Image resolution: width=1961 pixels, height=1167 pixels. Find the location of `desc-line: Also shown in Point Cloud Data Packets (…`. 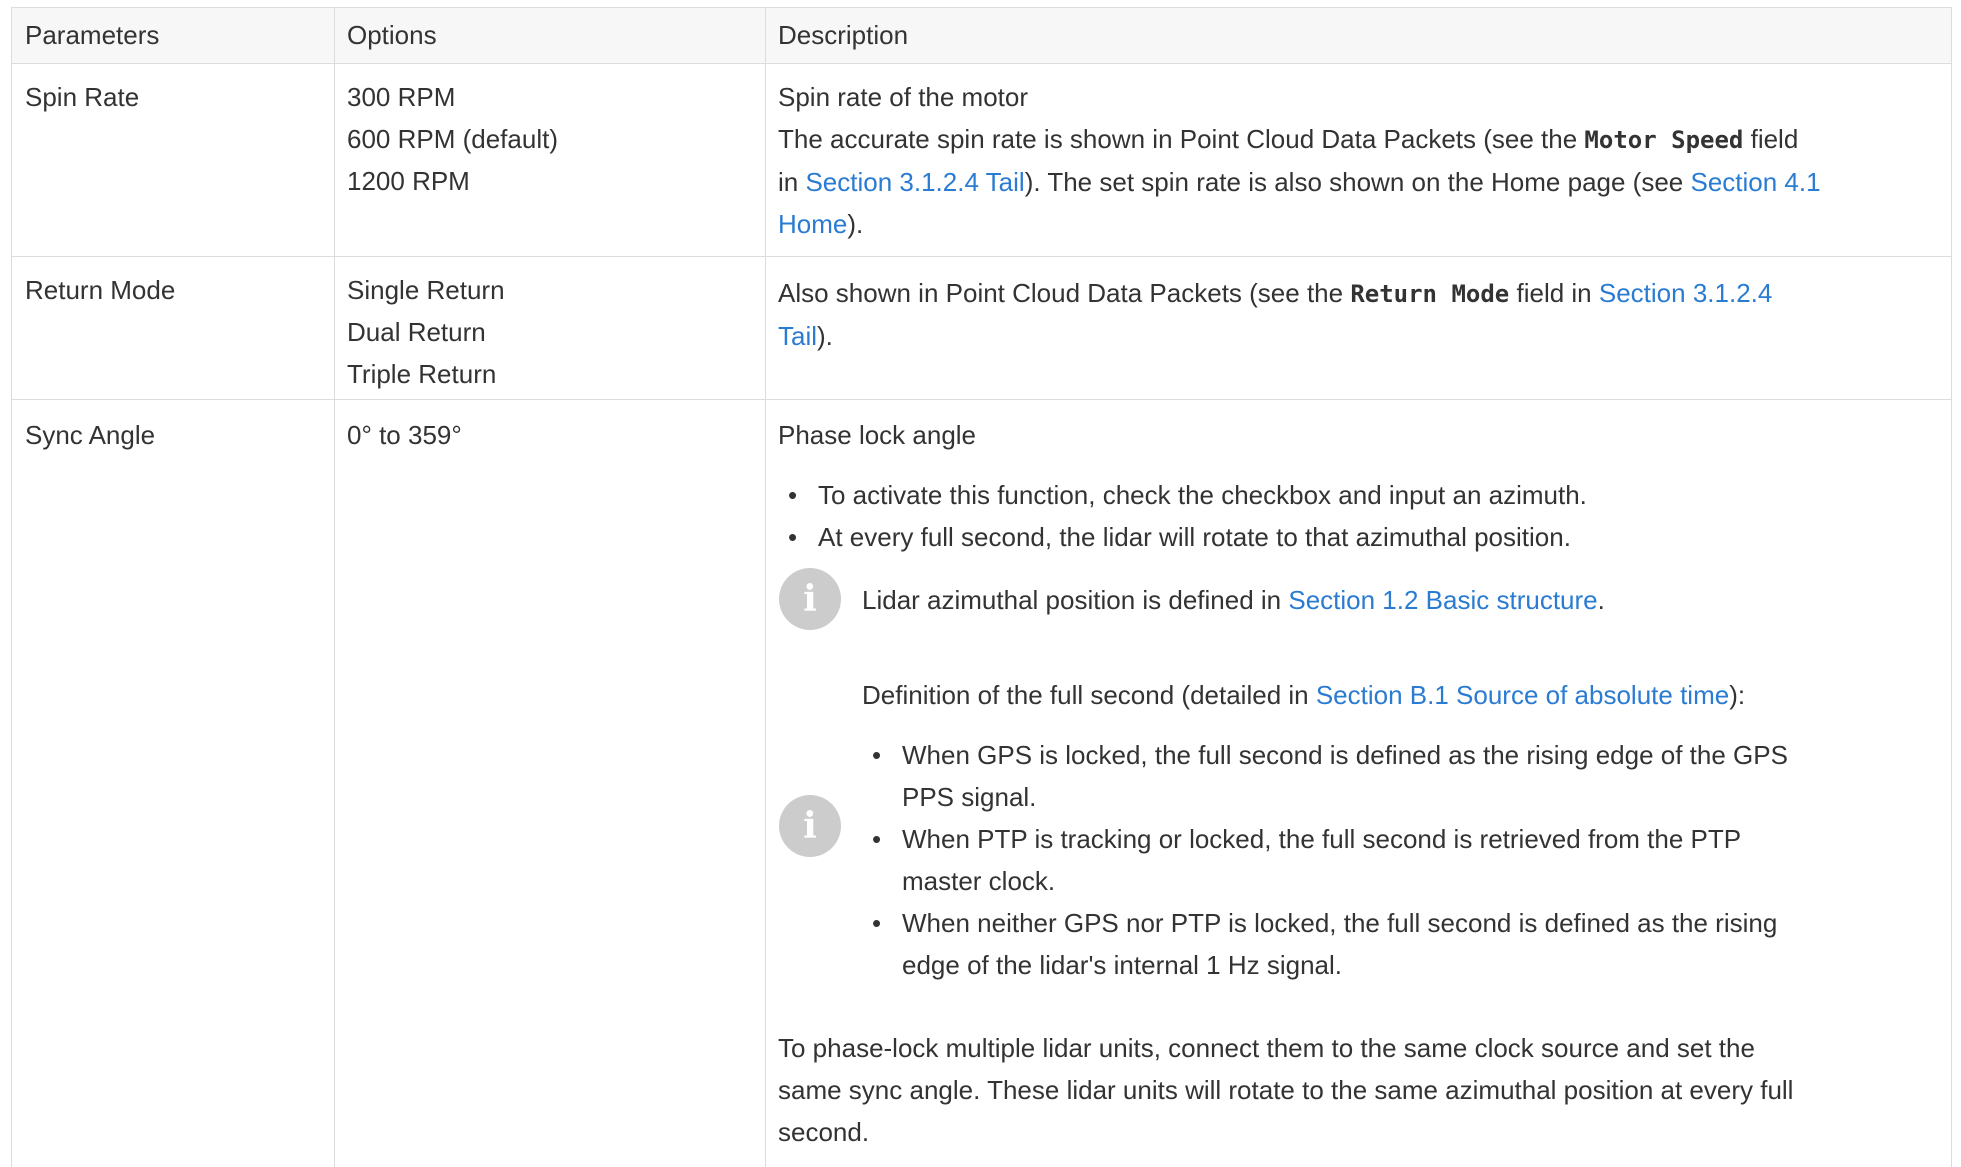

desc-line: Also shown in Point Cloud Data Packets (… is located at coordinates (1275, 293).